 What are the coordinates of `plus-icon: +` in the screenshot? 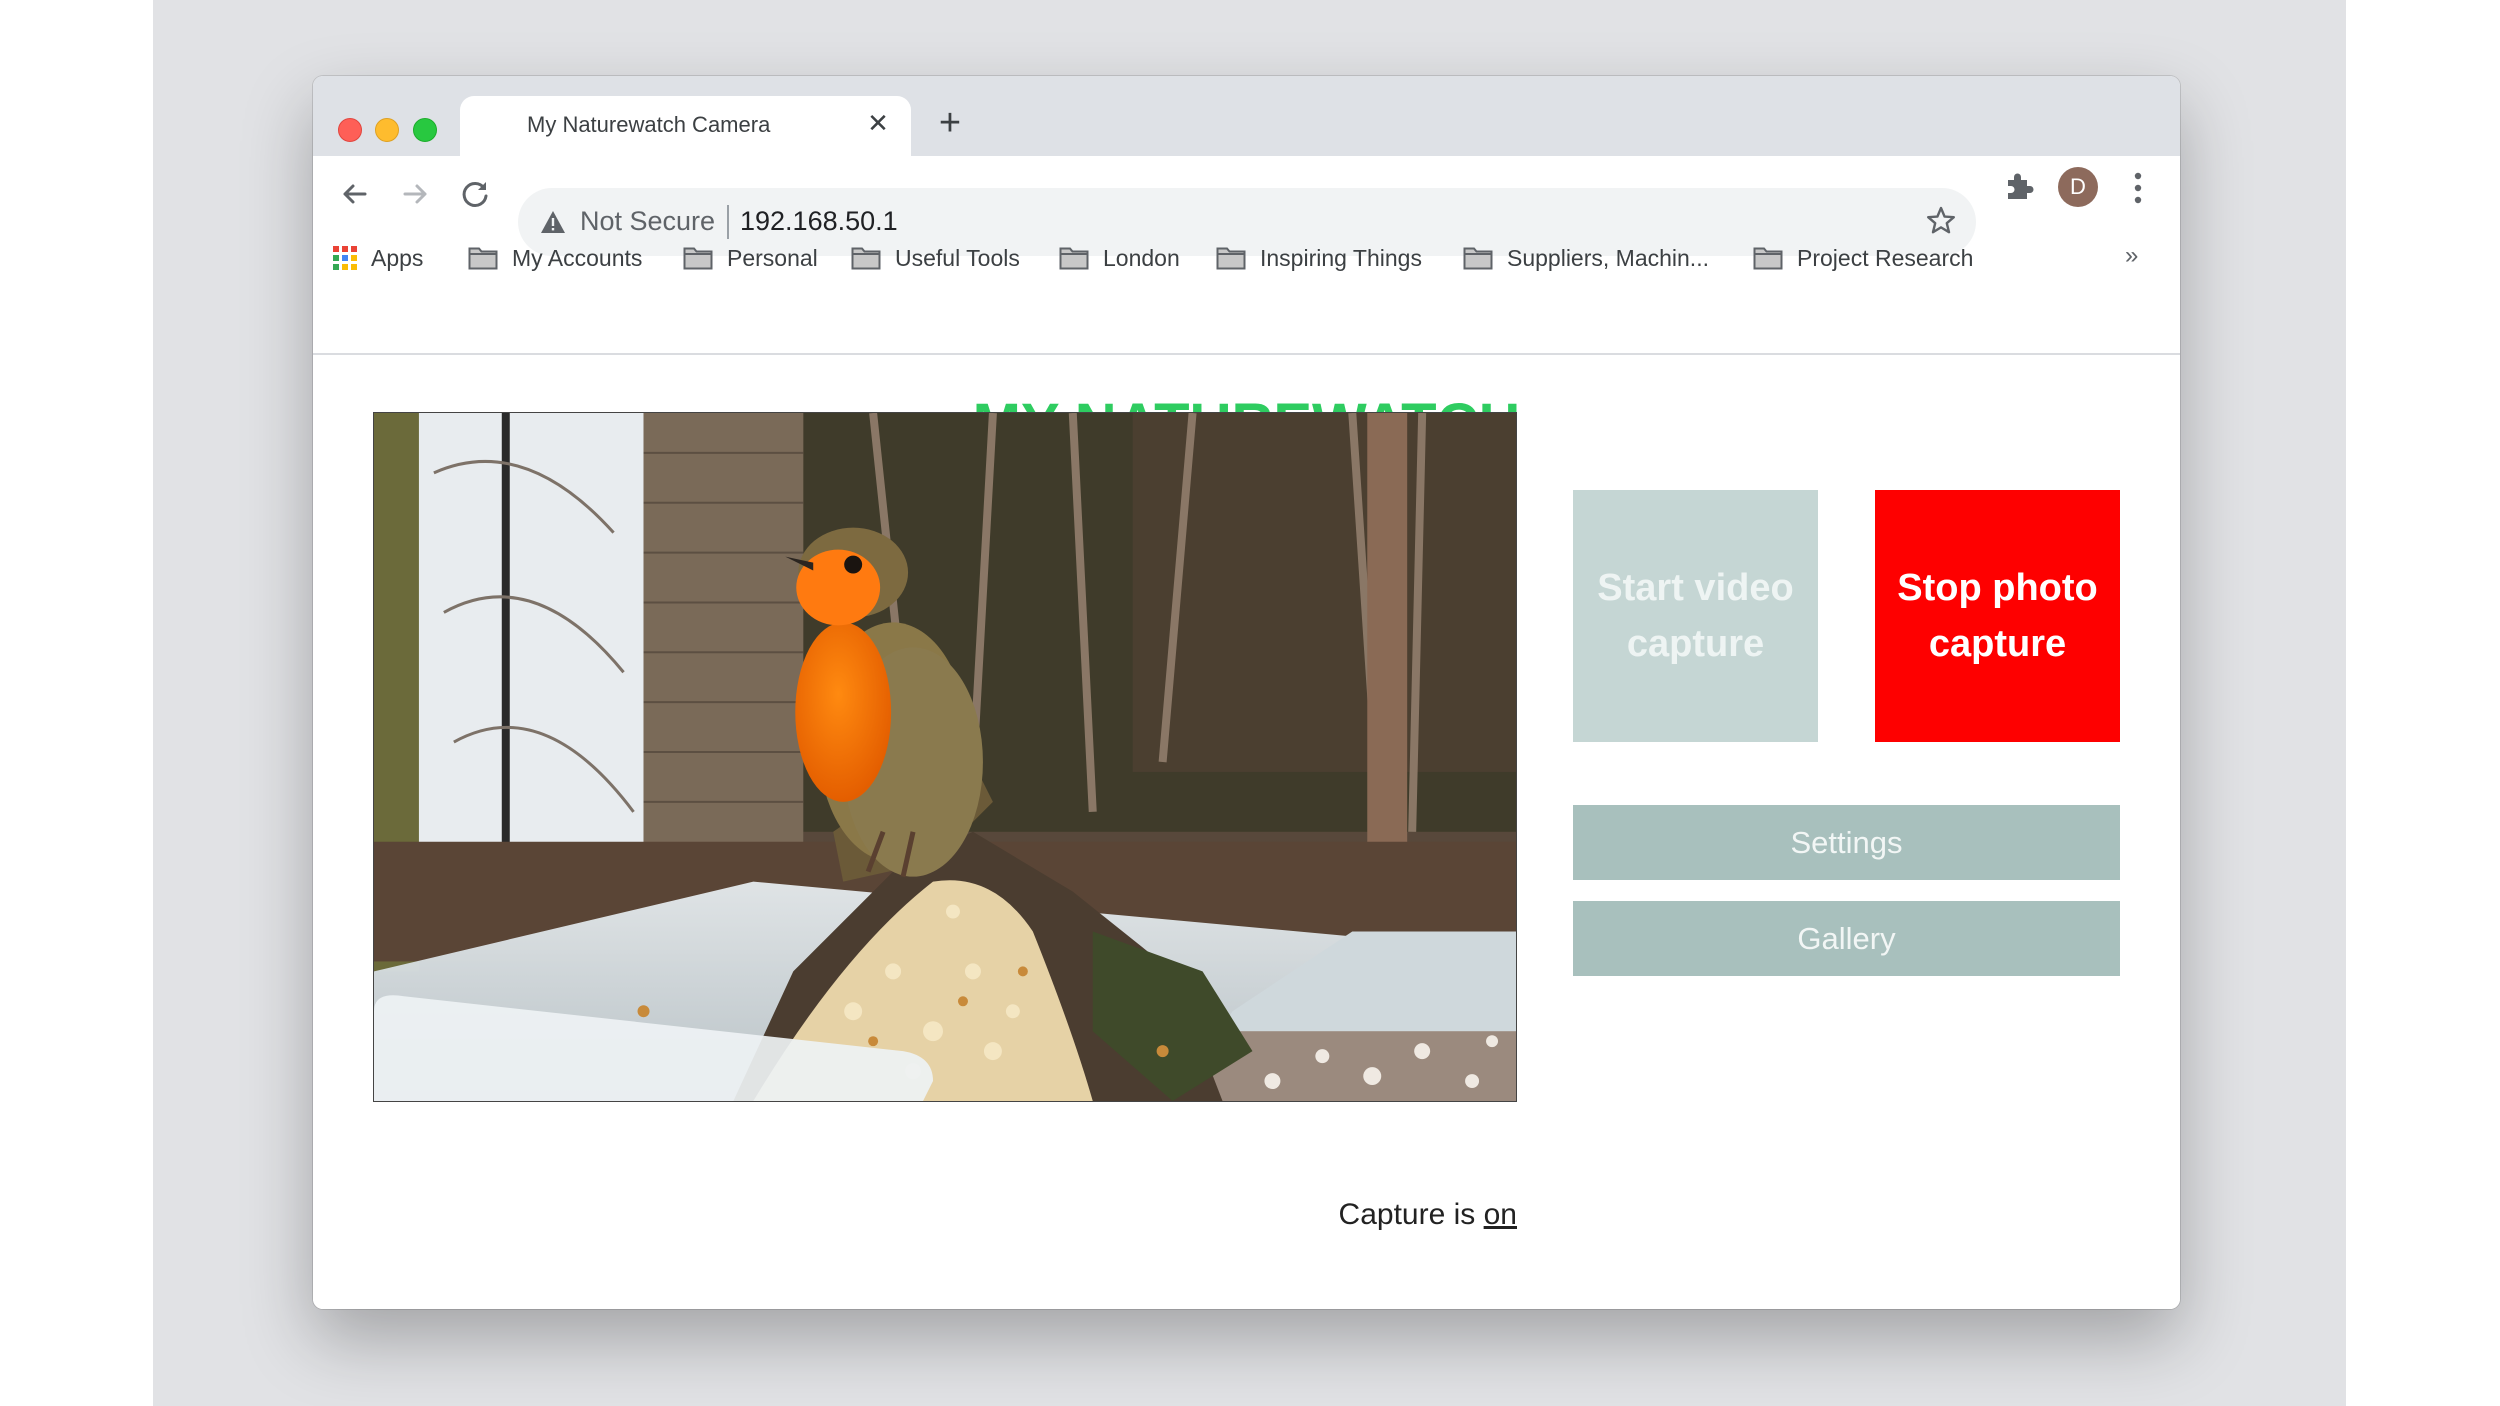 It's located at (950, 123).